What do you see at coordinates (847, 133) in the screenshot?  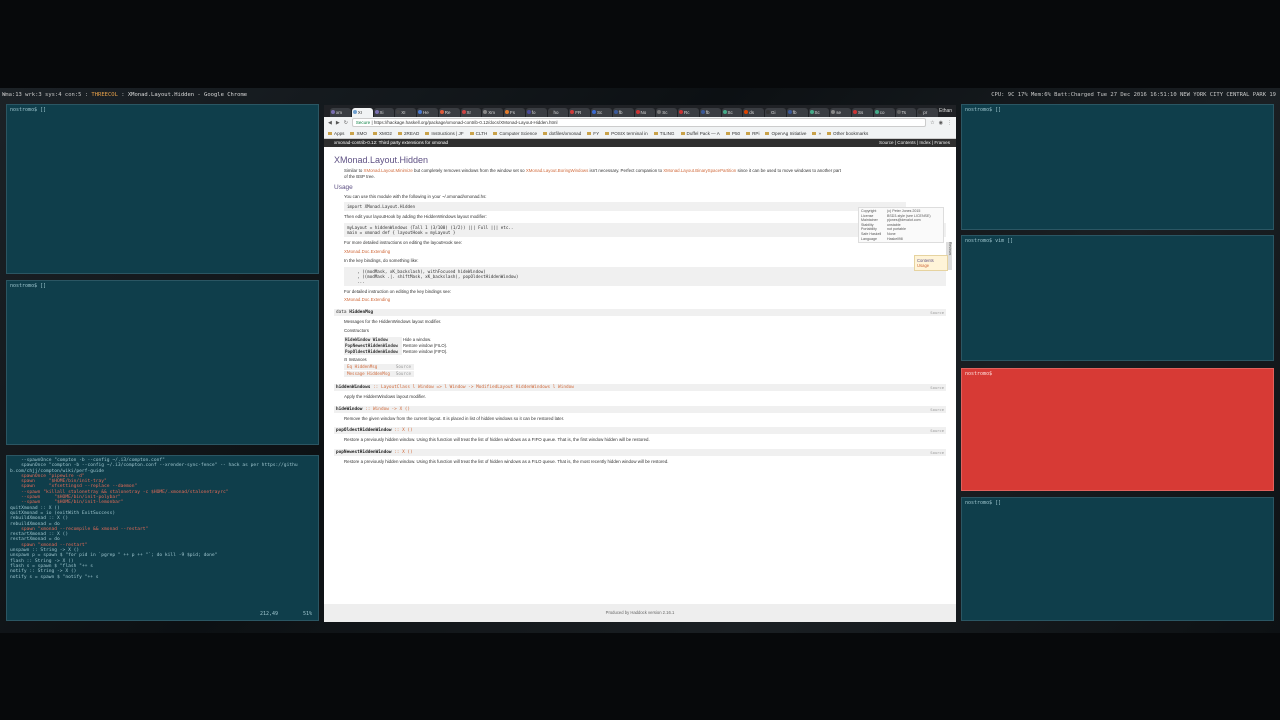 I see `bookmark-item: Other bookmarks` at bounding box center [847, 133].